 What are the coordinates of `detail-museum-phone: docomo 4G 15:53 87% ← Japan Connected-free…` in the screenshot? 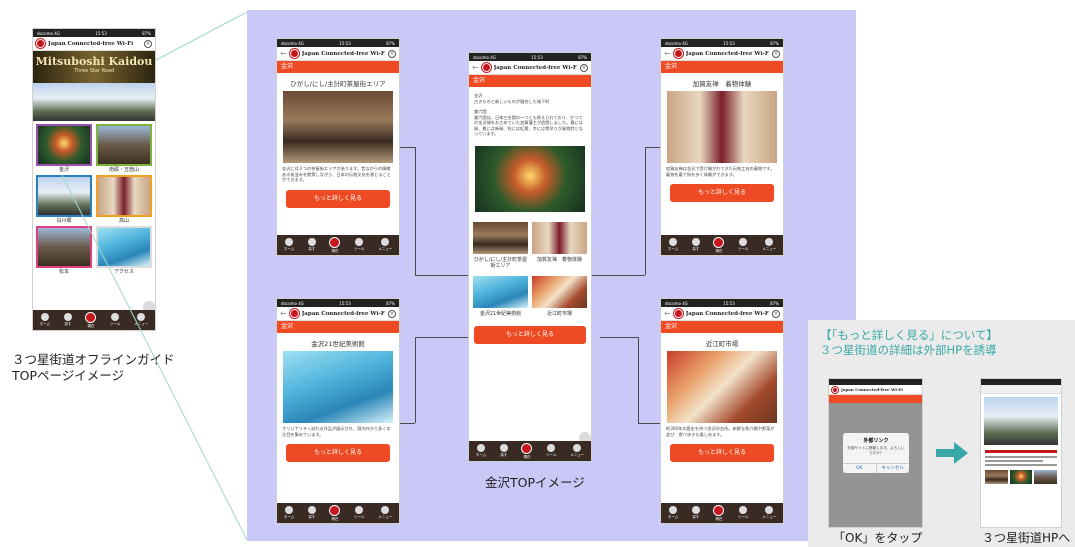 It's located at (338, 411).